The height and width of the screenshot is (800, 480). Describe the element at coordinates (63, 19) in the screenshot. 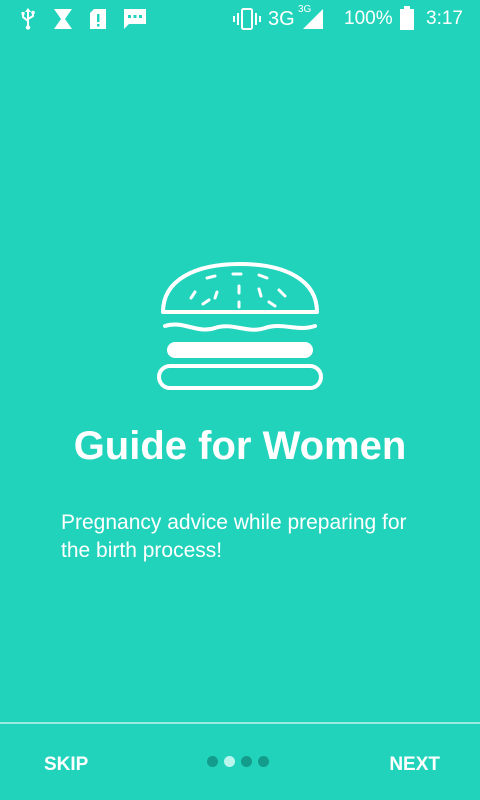

I see `hourglass-icon` at that location.